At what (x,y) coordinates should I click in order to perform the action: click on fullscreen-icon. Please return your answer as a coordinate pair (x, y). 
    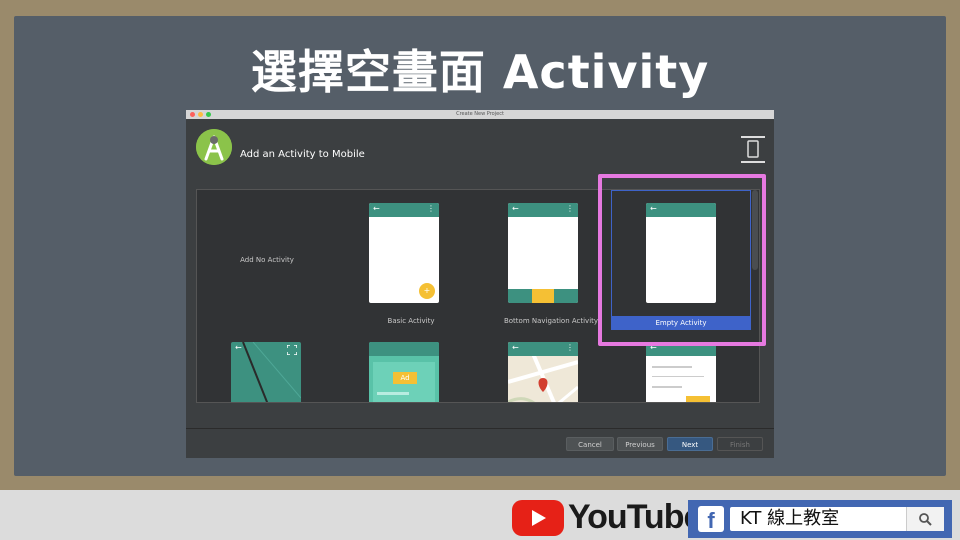
    Looking at the image, I should click on (292, 350).